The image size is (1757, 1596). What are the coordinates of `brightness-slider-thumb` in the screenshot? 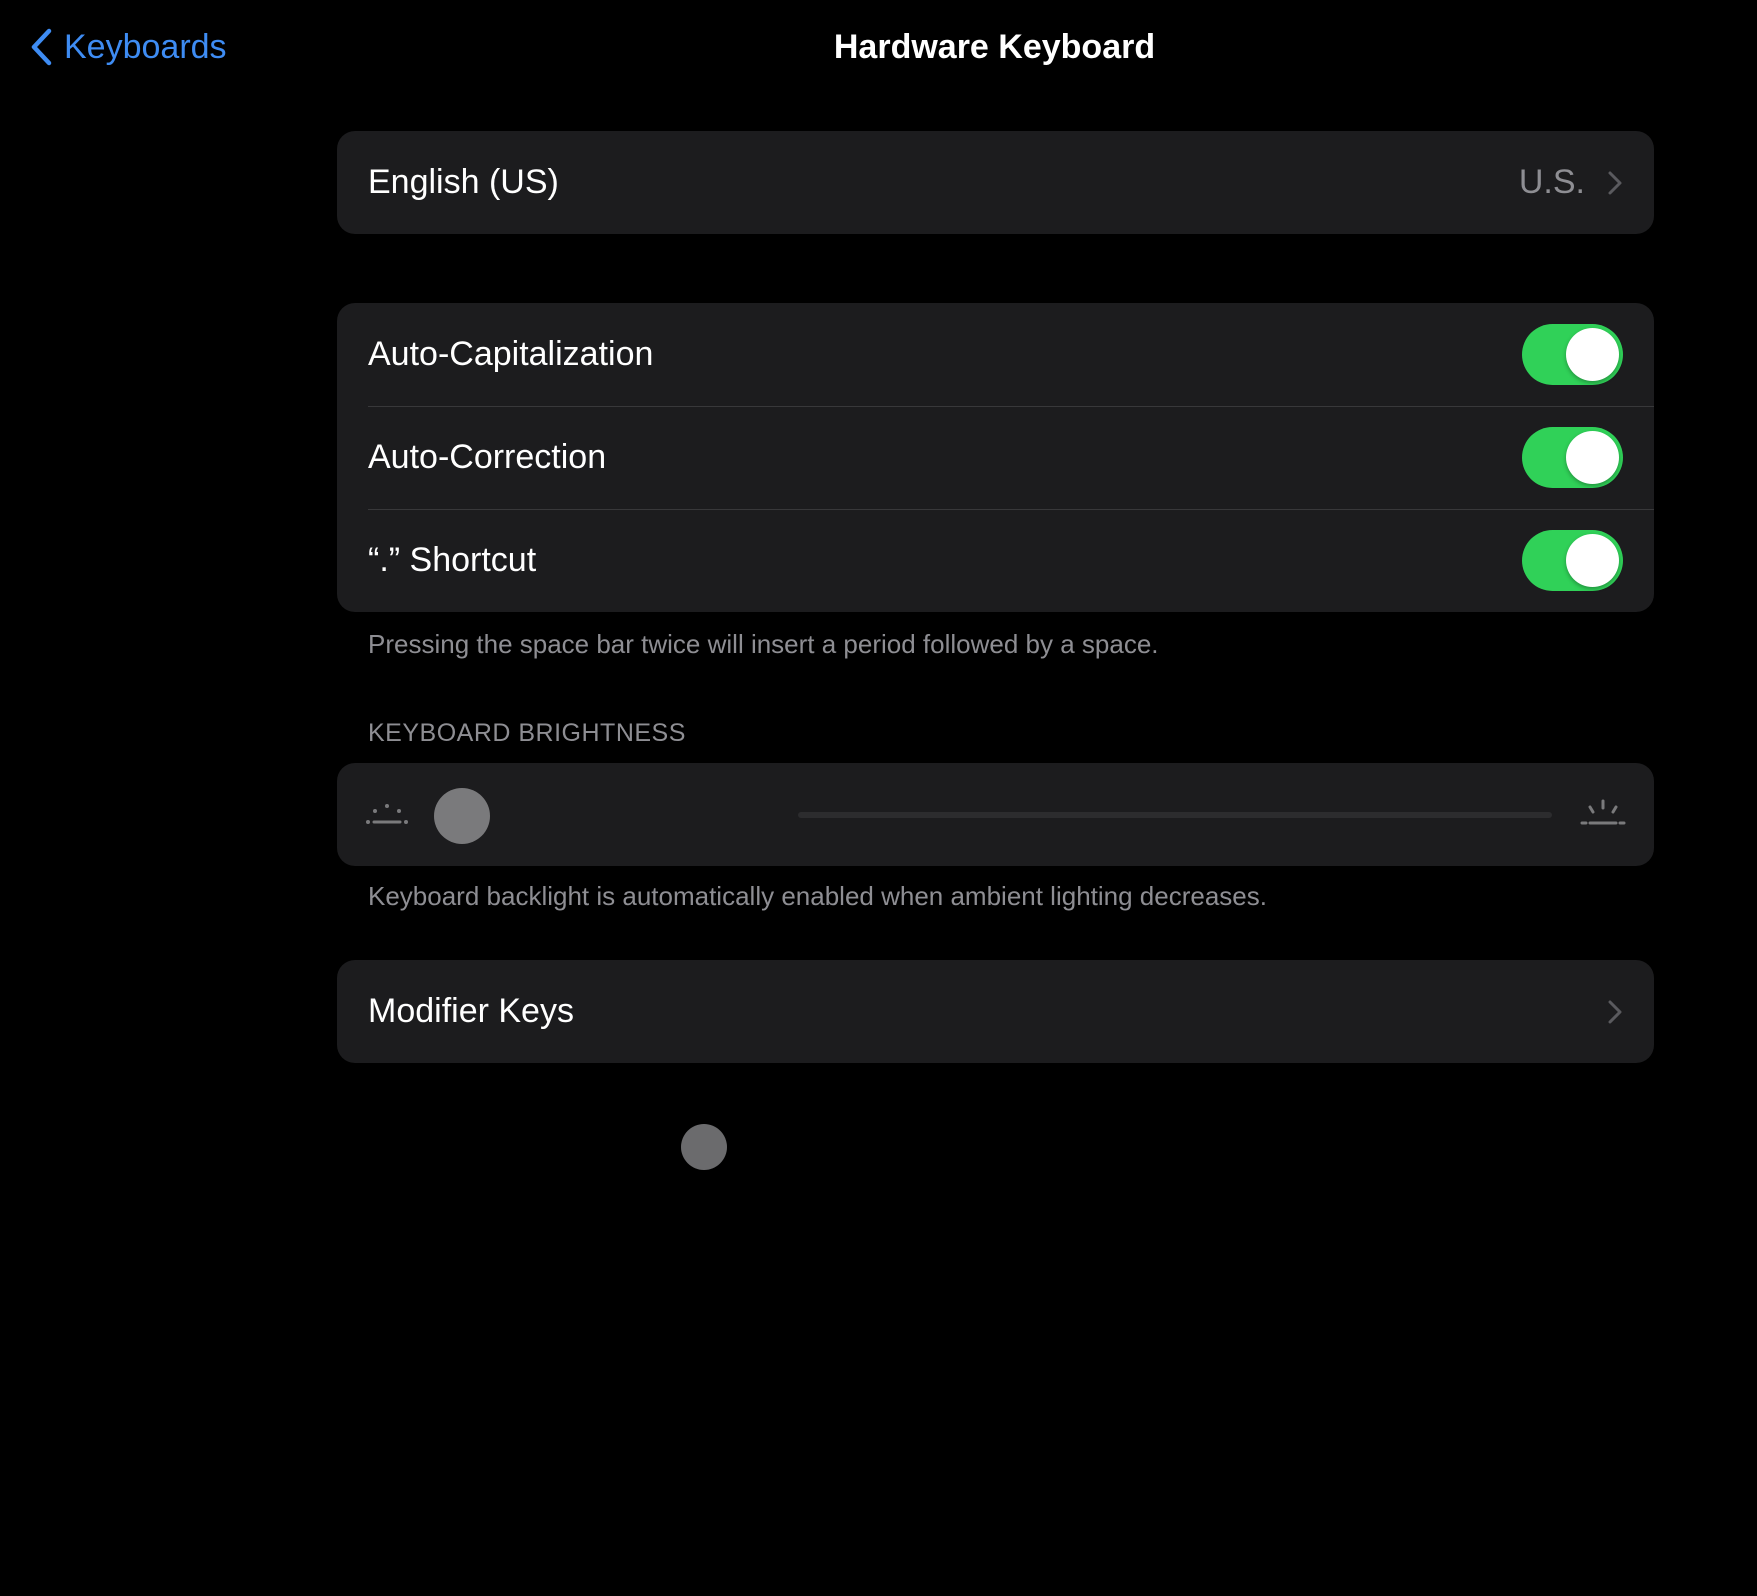 It's located at (462, 816).